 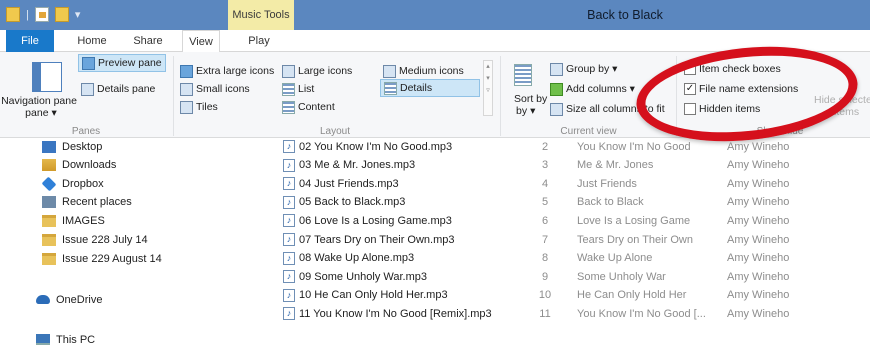 I want to click on track-title: Tears Dry on Their Own, so click(x=635, y=239).